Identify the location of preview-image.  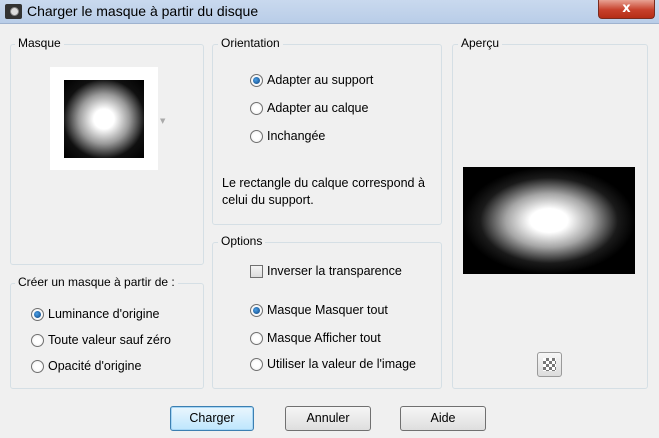
(549, 220).